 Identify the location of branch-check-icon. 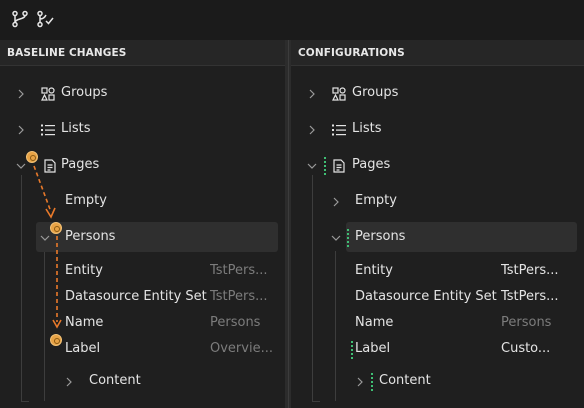
(45, 19).